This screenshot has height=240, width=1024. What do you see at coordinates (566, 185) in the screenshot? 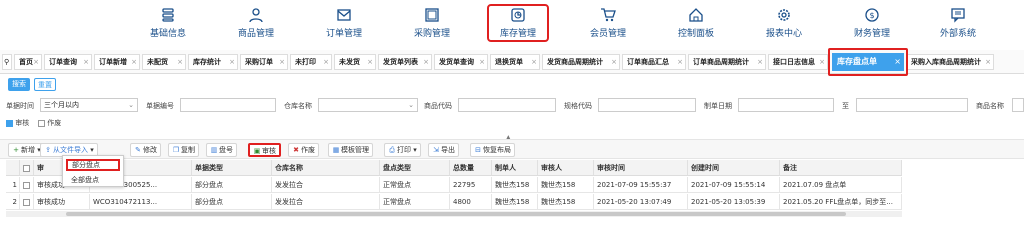
I see `row-auditor: 魏世杰158` at bounding box center [566, 185].